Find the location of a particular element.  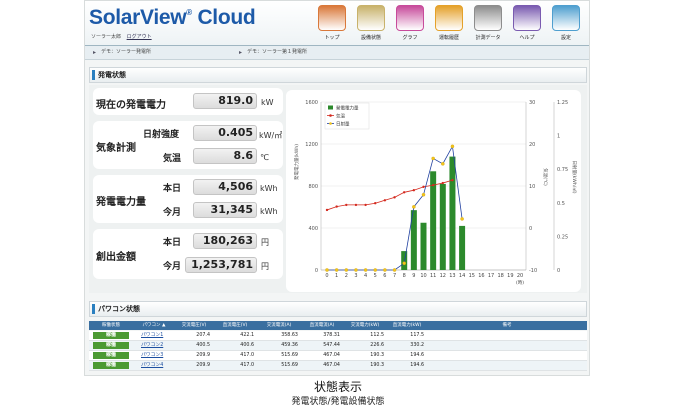

nav-item-house: トップ is located at coordinates (332, 23).